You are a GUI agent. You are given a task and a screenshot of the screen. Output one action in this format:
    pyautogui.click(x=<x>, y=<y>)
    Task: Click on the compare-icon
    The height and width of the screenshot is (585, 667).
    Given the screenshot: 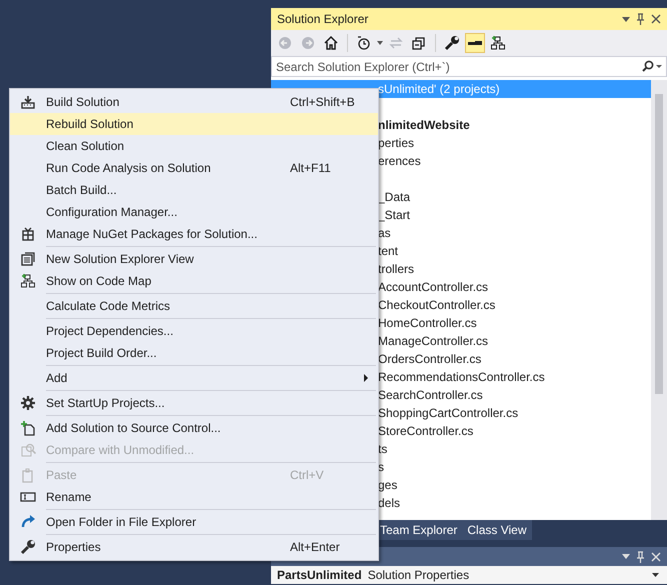 What is the action you would take?
    pyautogui.click(x=28, y=450)
    